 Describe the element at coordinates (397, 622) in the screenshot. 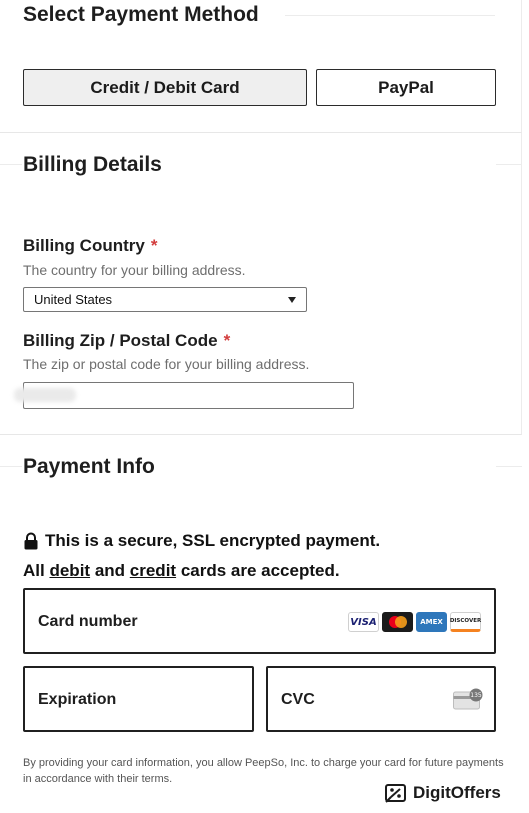

I see `mastercard-icon` at that location.